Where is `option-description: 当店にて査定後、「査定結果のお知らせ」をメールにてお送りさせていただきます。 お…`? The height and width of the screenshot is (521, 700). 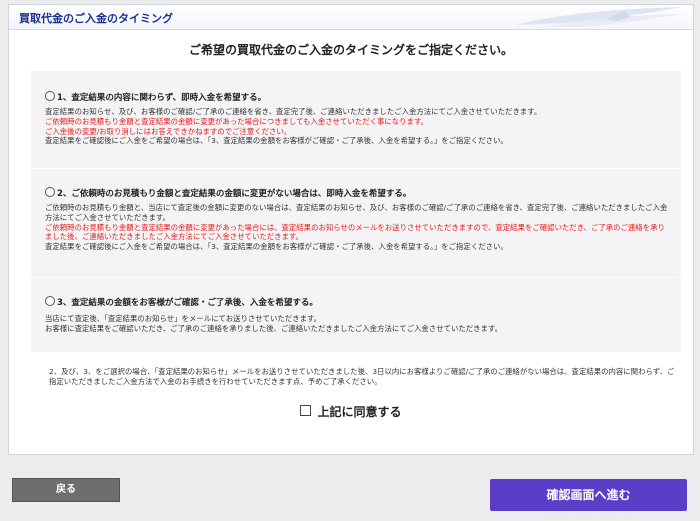
option-description: 当店にて査定後、「査定結果のお知らせ」をメールにてお送りさせていただきます。 お… is located at coordinates (358, 324).